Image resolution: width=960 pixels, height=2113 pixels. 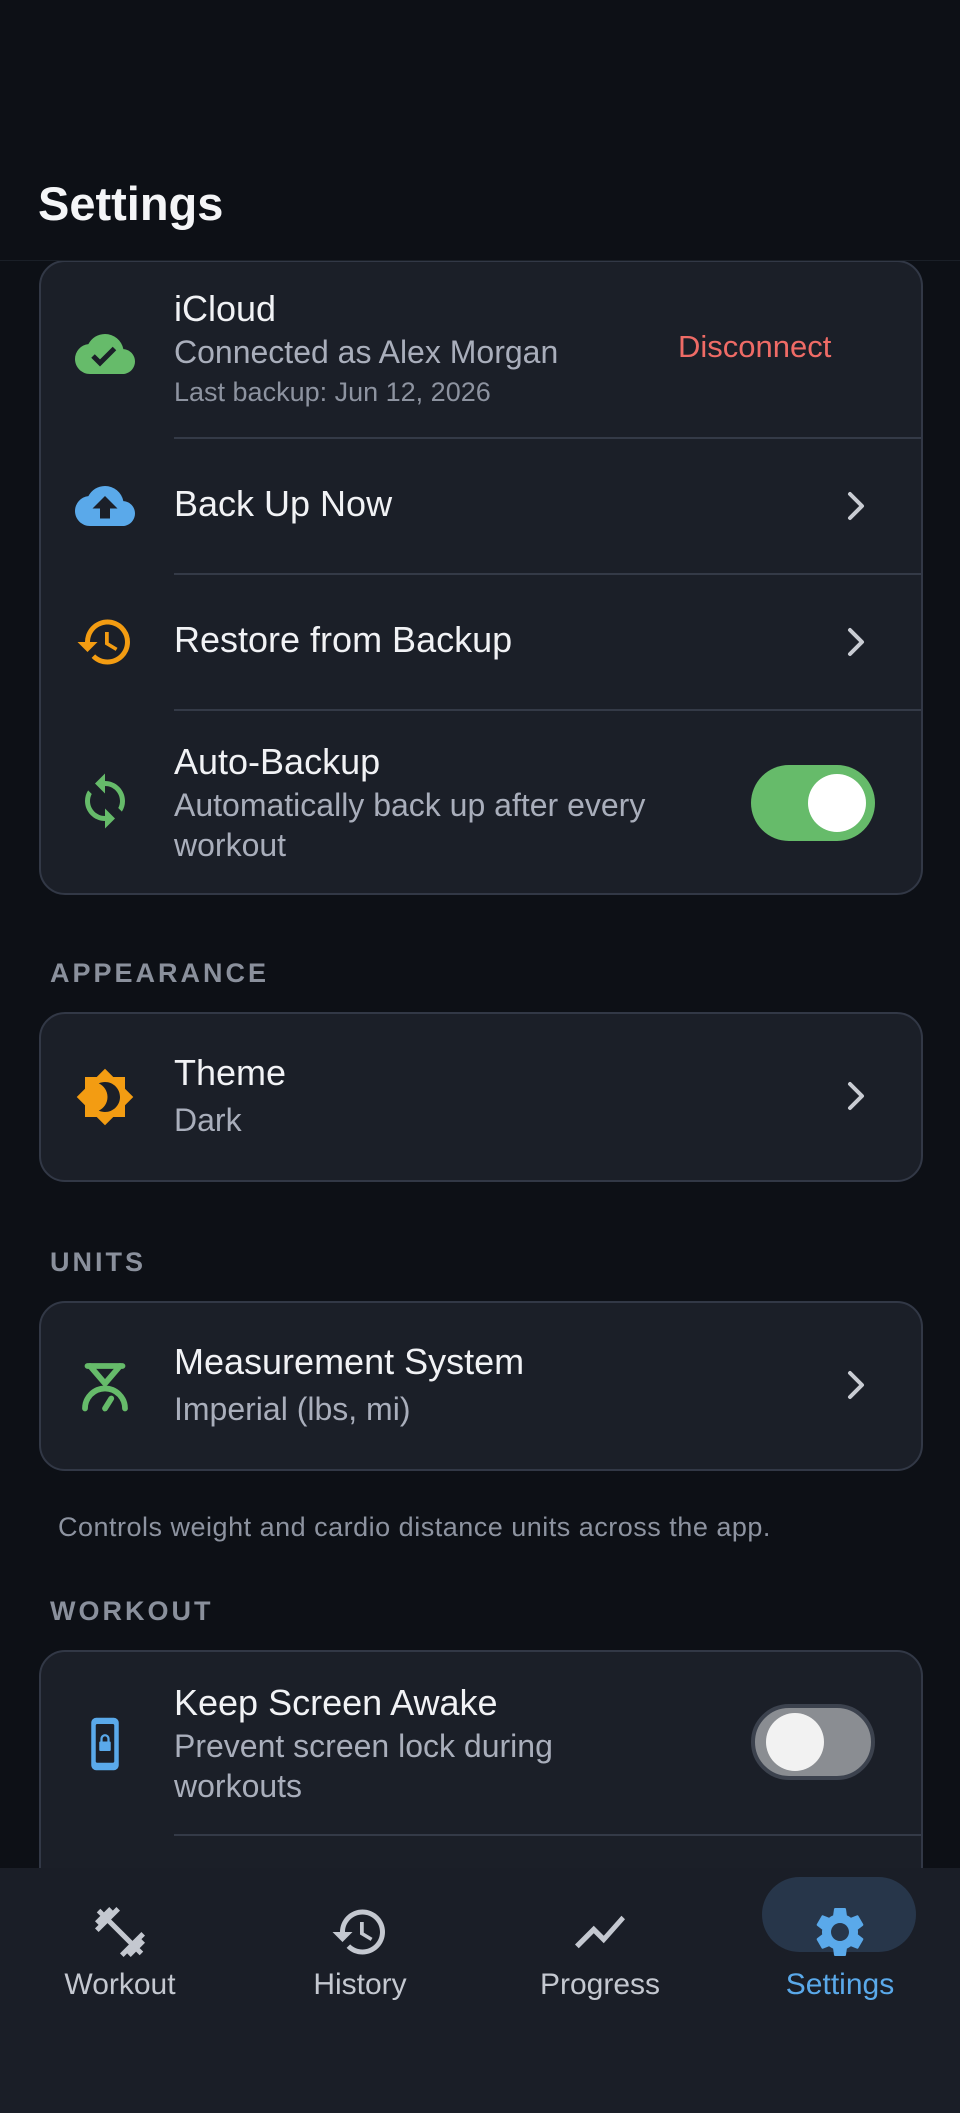 I want to click on trend-icon, so click(x=600, y=1932).